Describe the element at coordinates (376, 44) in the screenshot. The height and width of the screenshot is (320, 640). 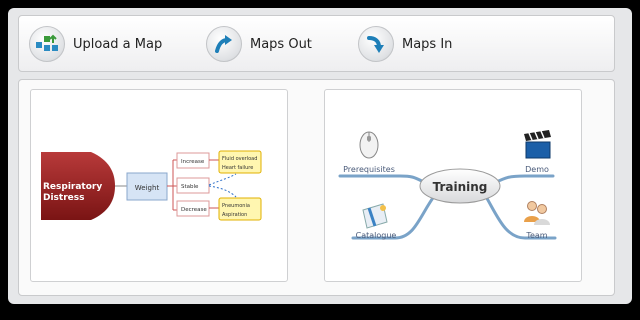
I see `arrow-down-icon` at that location.